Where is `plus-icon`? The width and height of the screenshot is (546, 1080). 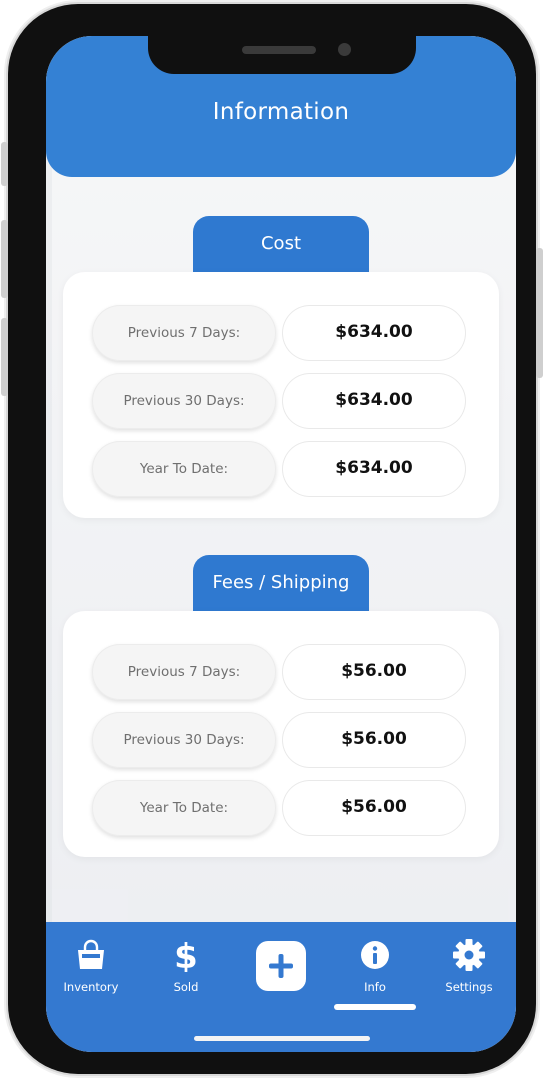 plus-icon is located at coordinates (281, 966).